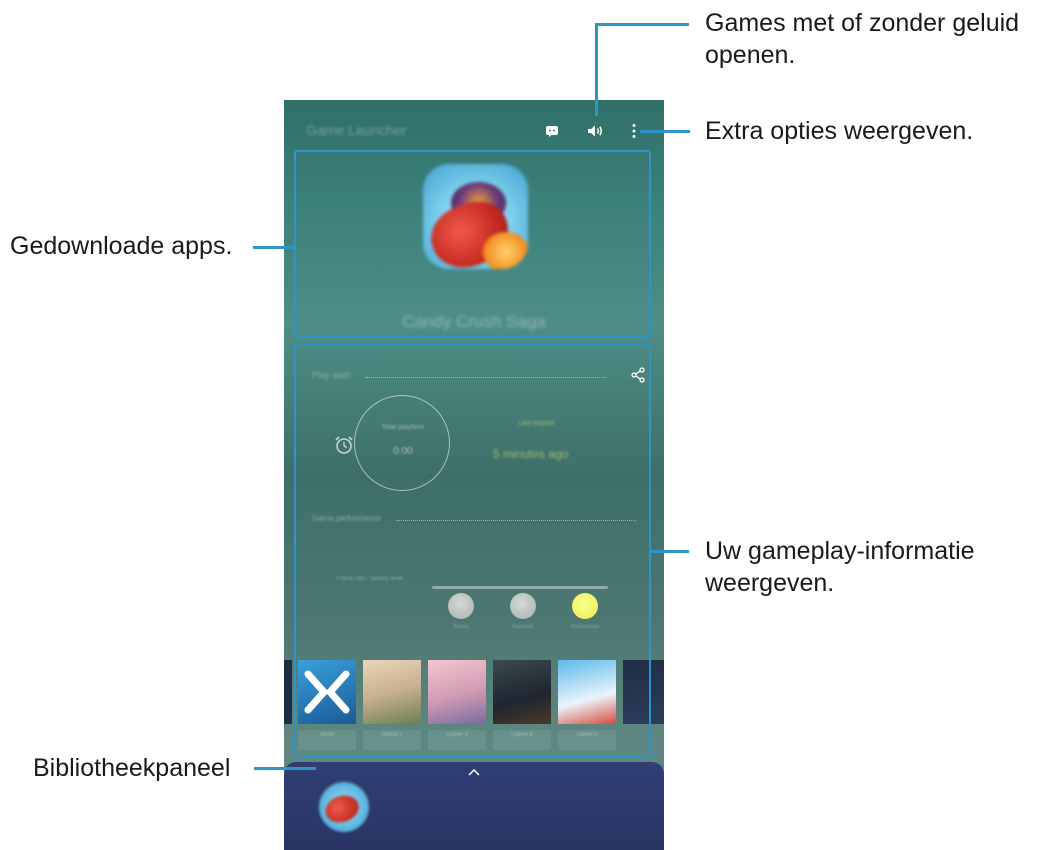 The image size is (1040, 850). I want to click on callout-gameplay-info: Uw gameplay-informatie weergeven., so click(840, 567).